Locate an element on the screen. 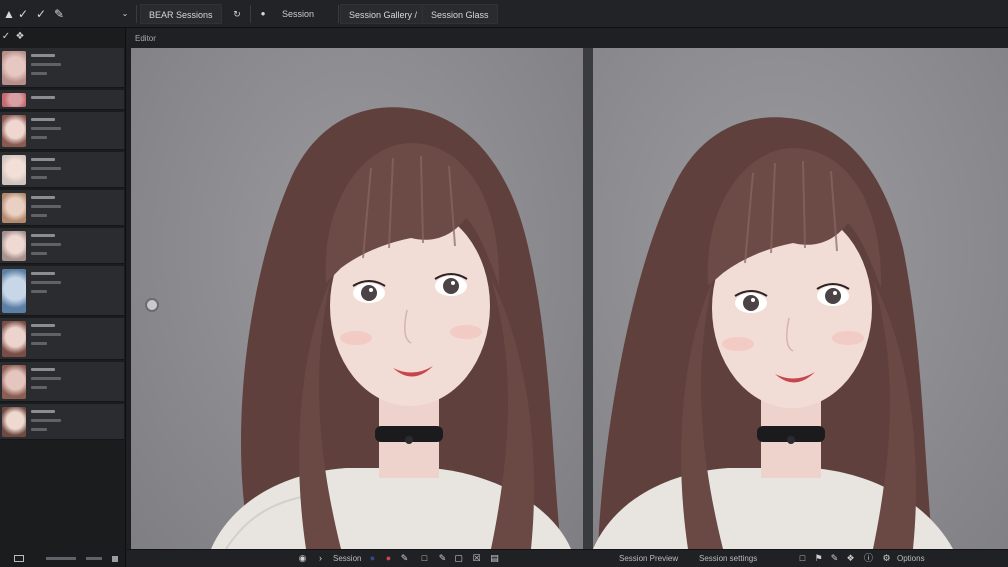 This screenshot has width=1008, height=567. compare-handle is located at coordinates (152, 305).